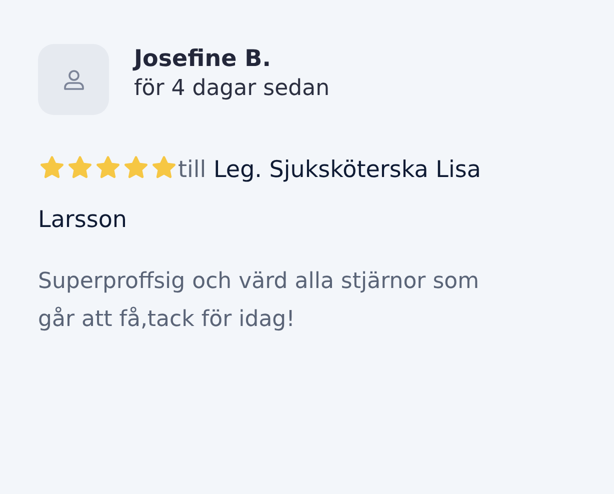 The width and height of the screenshot is (614, 494). I want to click on recipient-name: Larsson, so click(82, 220).